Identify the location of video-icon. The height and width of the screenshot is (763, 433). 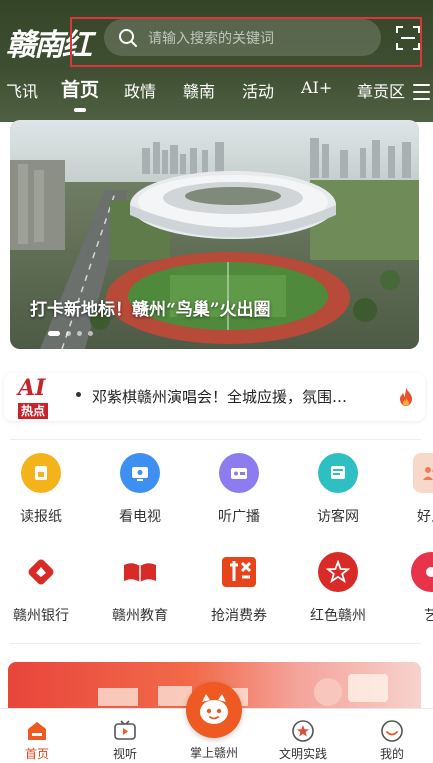
(125, 731).